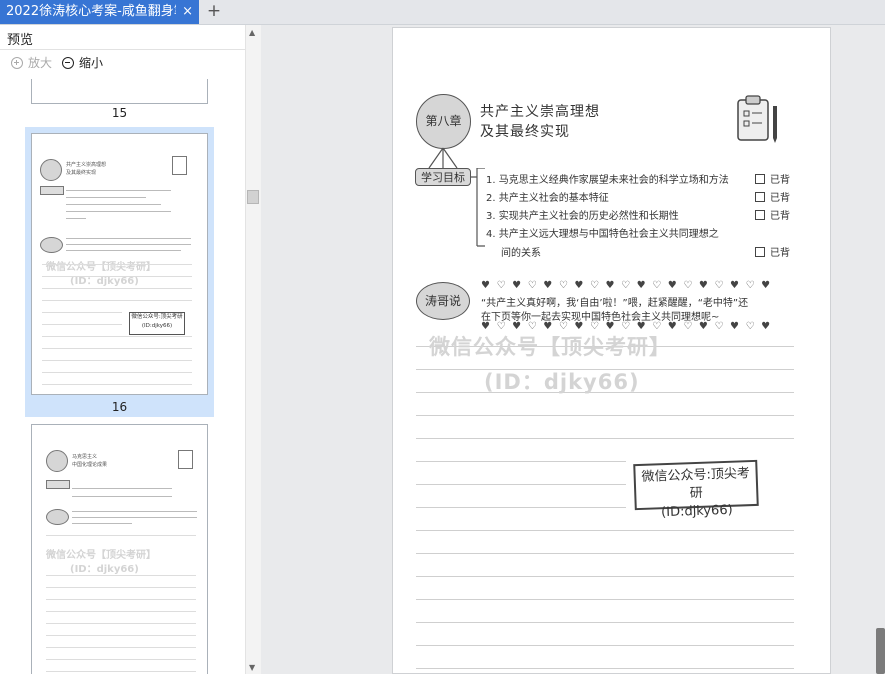  Describe the element at coordinates (602, 234) in the screenshot. I see `objective-4: 4. 共产主义远大理想与中国特色社会主义共同理想之` at that location.